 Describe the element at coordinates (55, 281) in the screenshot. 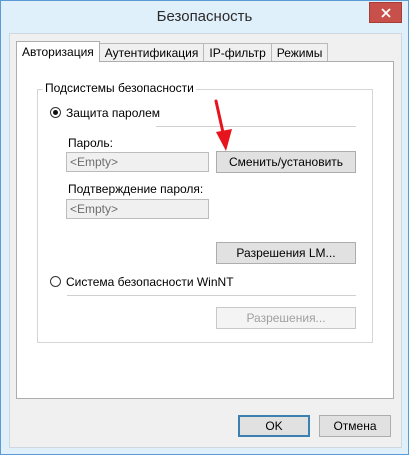

I see `winnt-security-radio` at that location.